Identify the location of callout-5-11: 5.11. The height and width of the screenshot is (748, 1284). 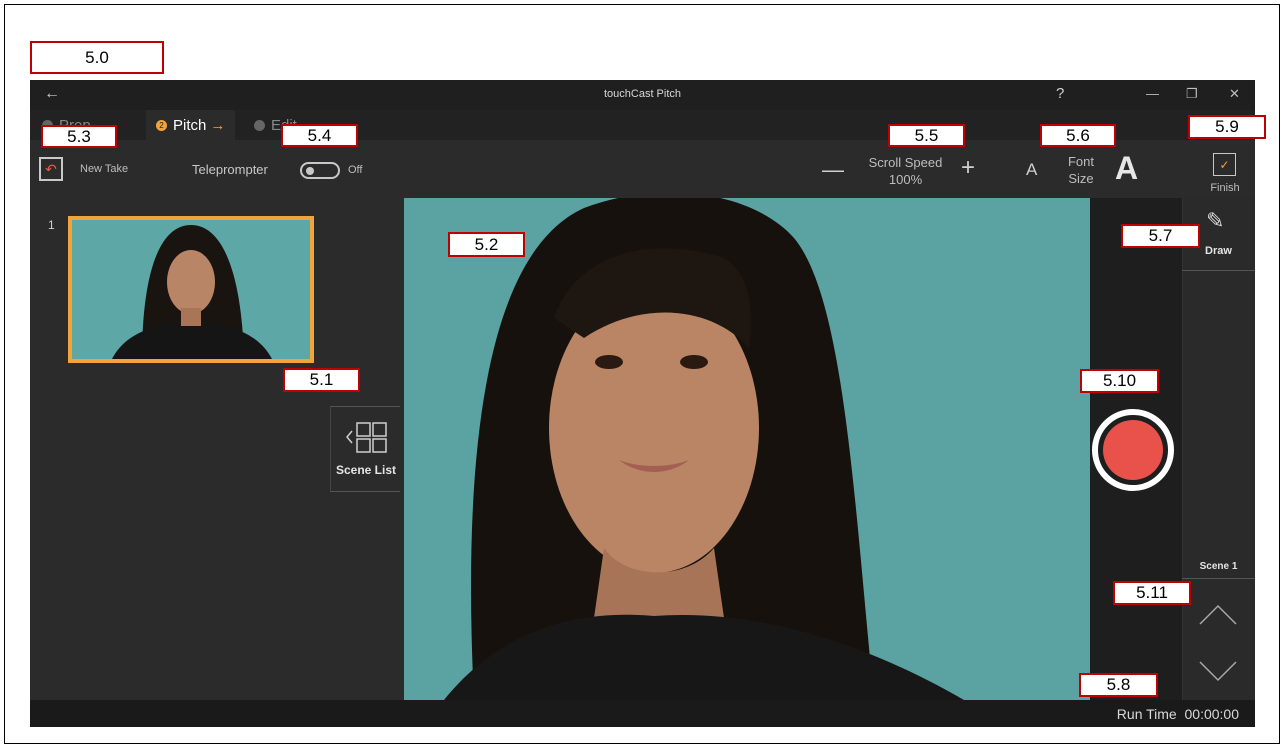
(1152, 593).